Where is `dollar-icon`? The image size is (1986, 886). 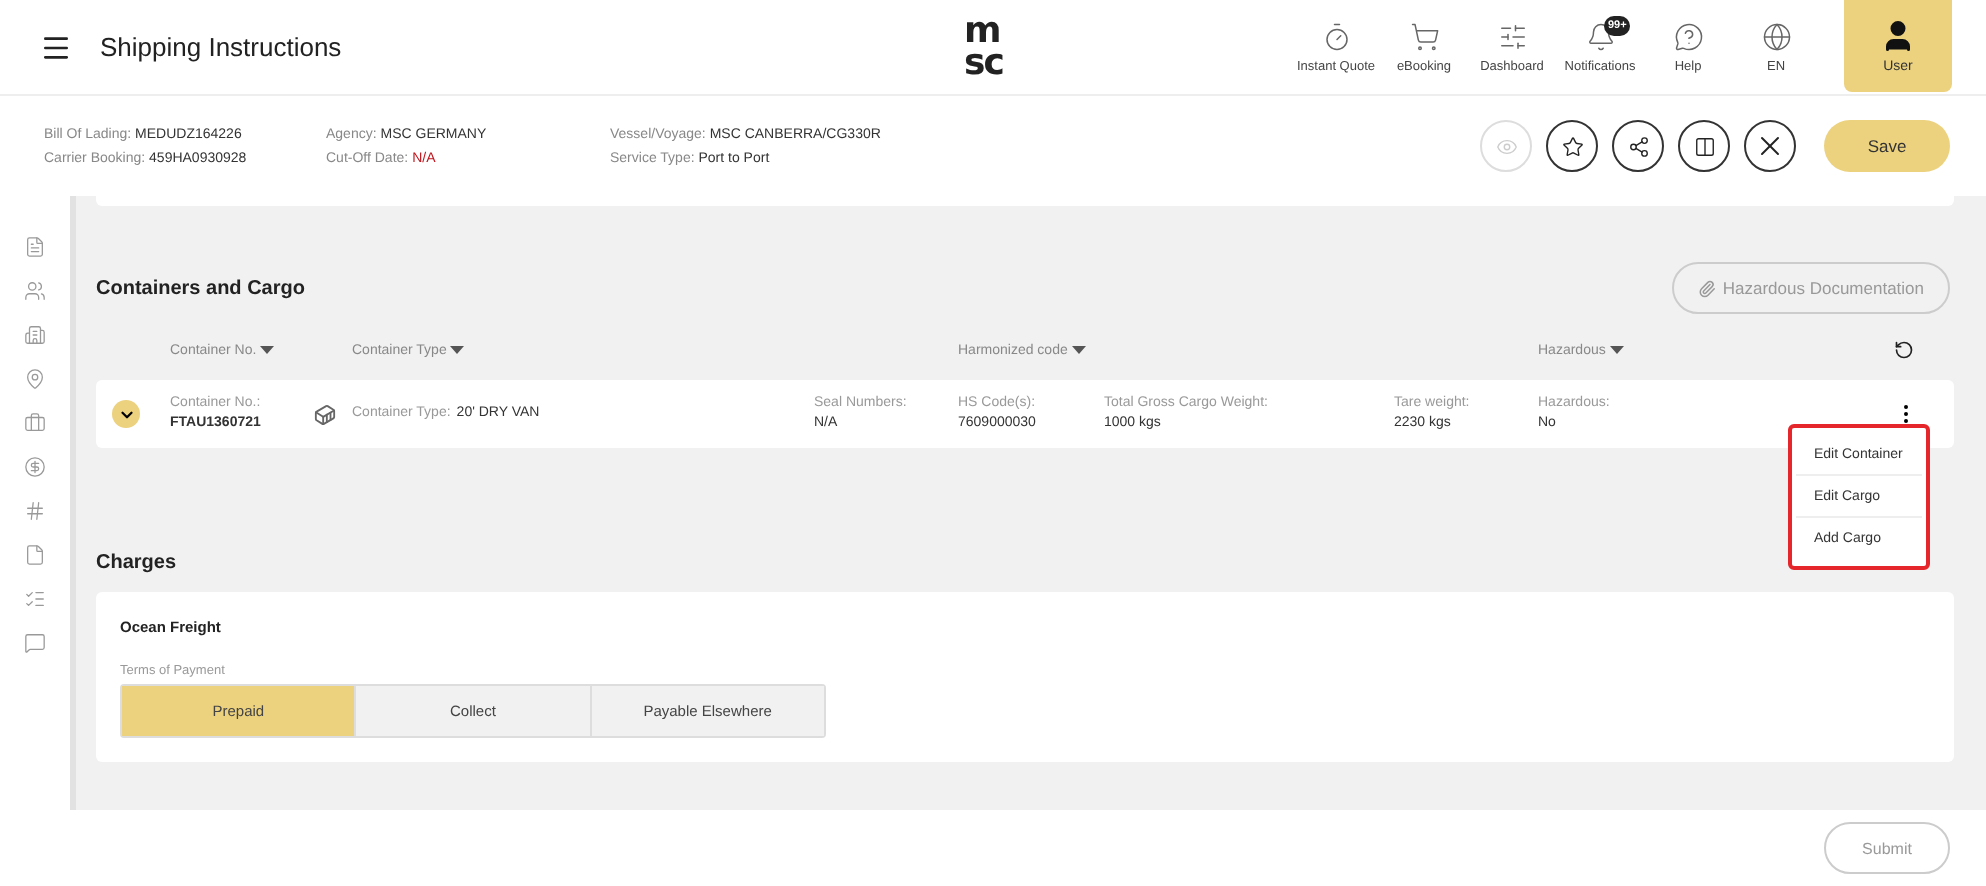 dollar-icon is located at coordinates (35, 467).